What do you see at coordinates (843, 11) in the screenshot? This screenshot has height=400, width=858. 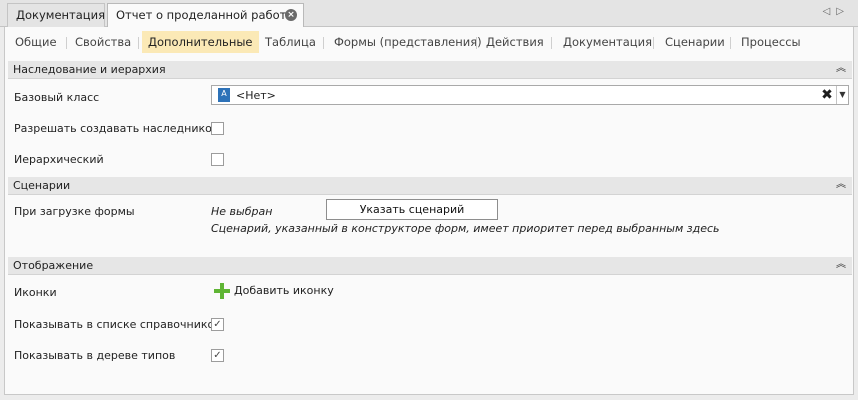 I see `arrow-right-icon: ▷` at bounding box center [843, 11].